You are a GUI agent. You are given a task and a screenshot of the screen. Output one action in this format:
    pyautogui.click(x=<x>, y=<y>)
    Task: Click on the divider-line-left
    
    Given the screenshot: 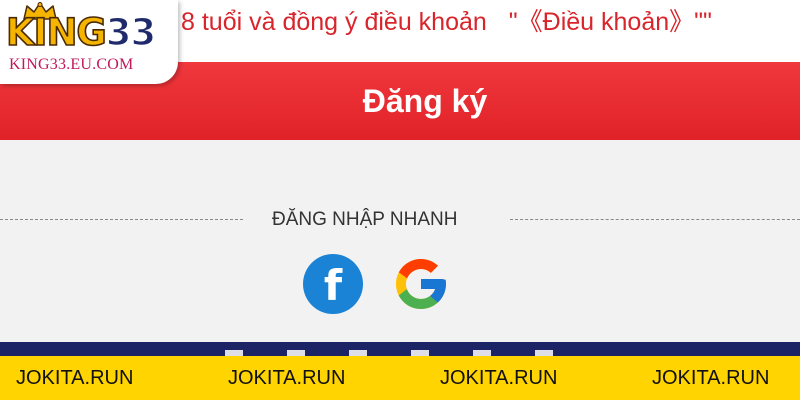 What is the action you would take?
    pyautogui.click(x=121, y=219)
    